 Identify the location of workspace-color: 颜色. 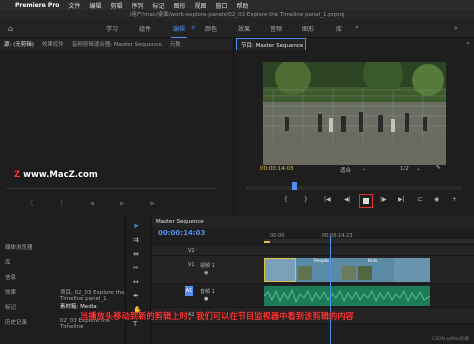
(211, 28).